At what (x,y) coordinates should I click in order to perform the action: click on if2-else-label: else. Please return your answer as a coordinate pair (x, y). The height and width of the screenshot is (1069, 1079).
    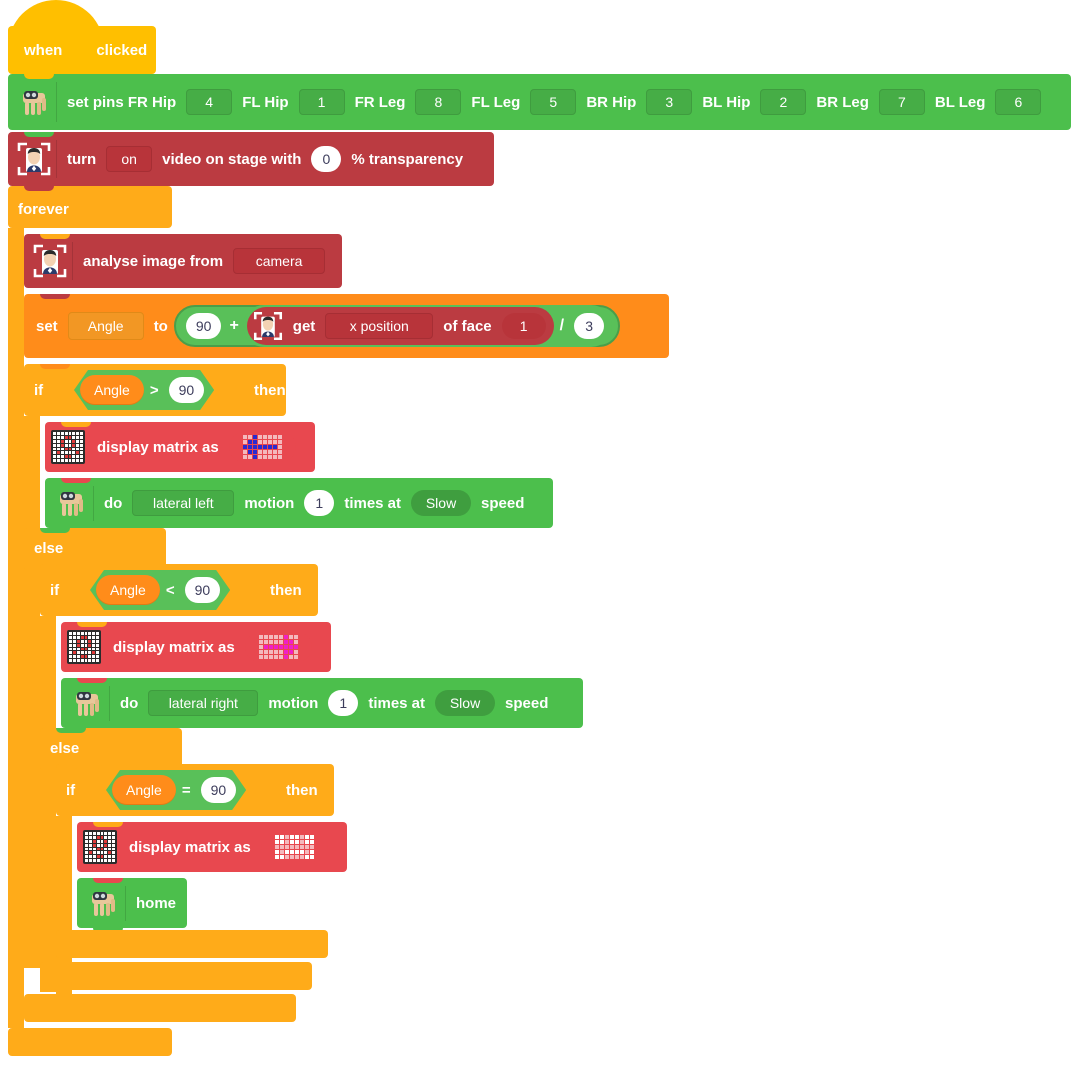
    Looking at the image, I should click on (65, 748).